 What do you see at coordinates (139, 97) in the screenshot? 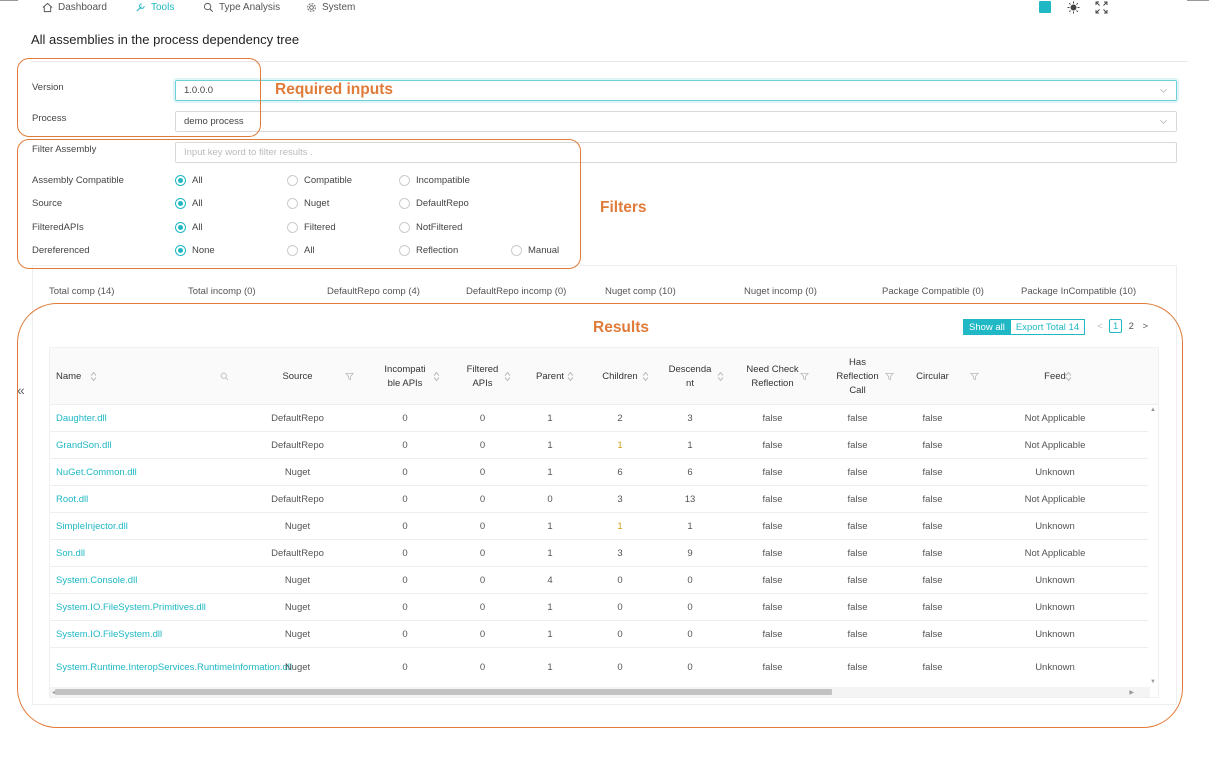
I see `required-inputs-callout-box` at bounding box center [139, 97].